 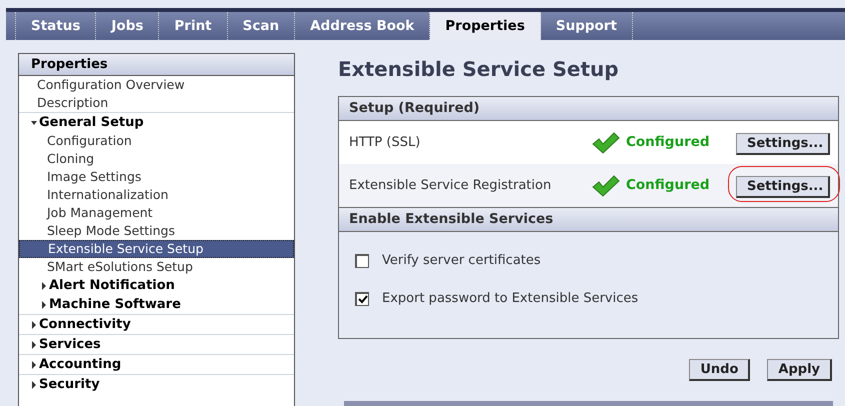 I want to click on option-label: Export password to Extensible Services, so click(x=510, y=299).